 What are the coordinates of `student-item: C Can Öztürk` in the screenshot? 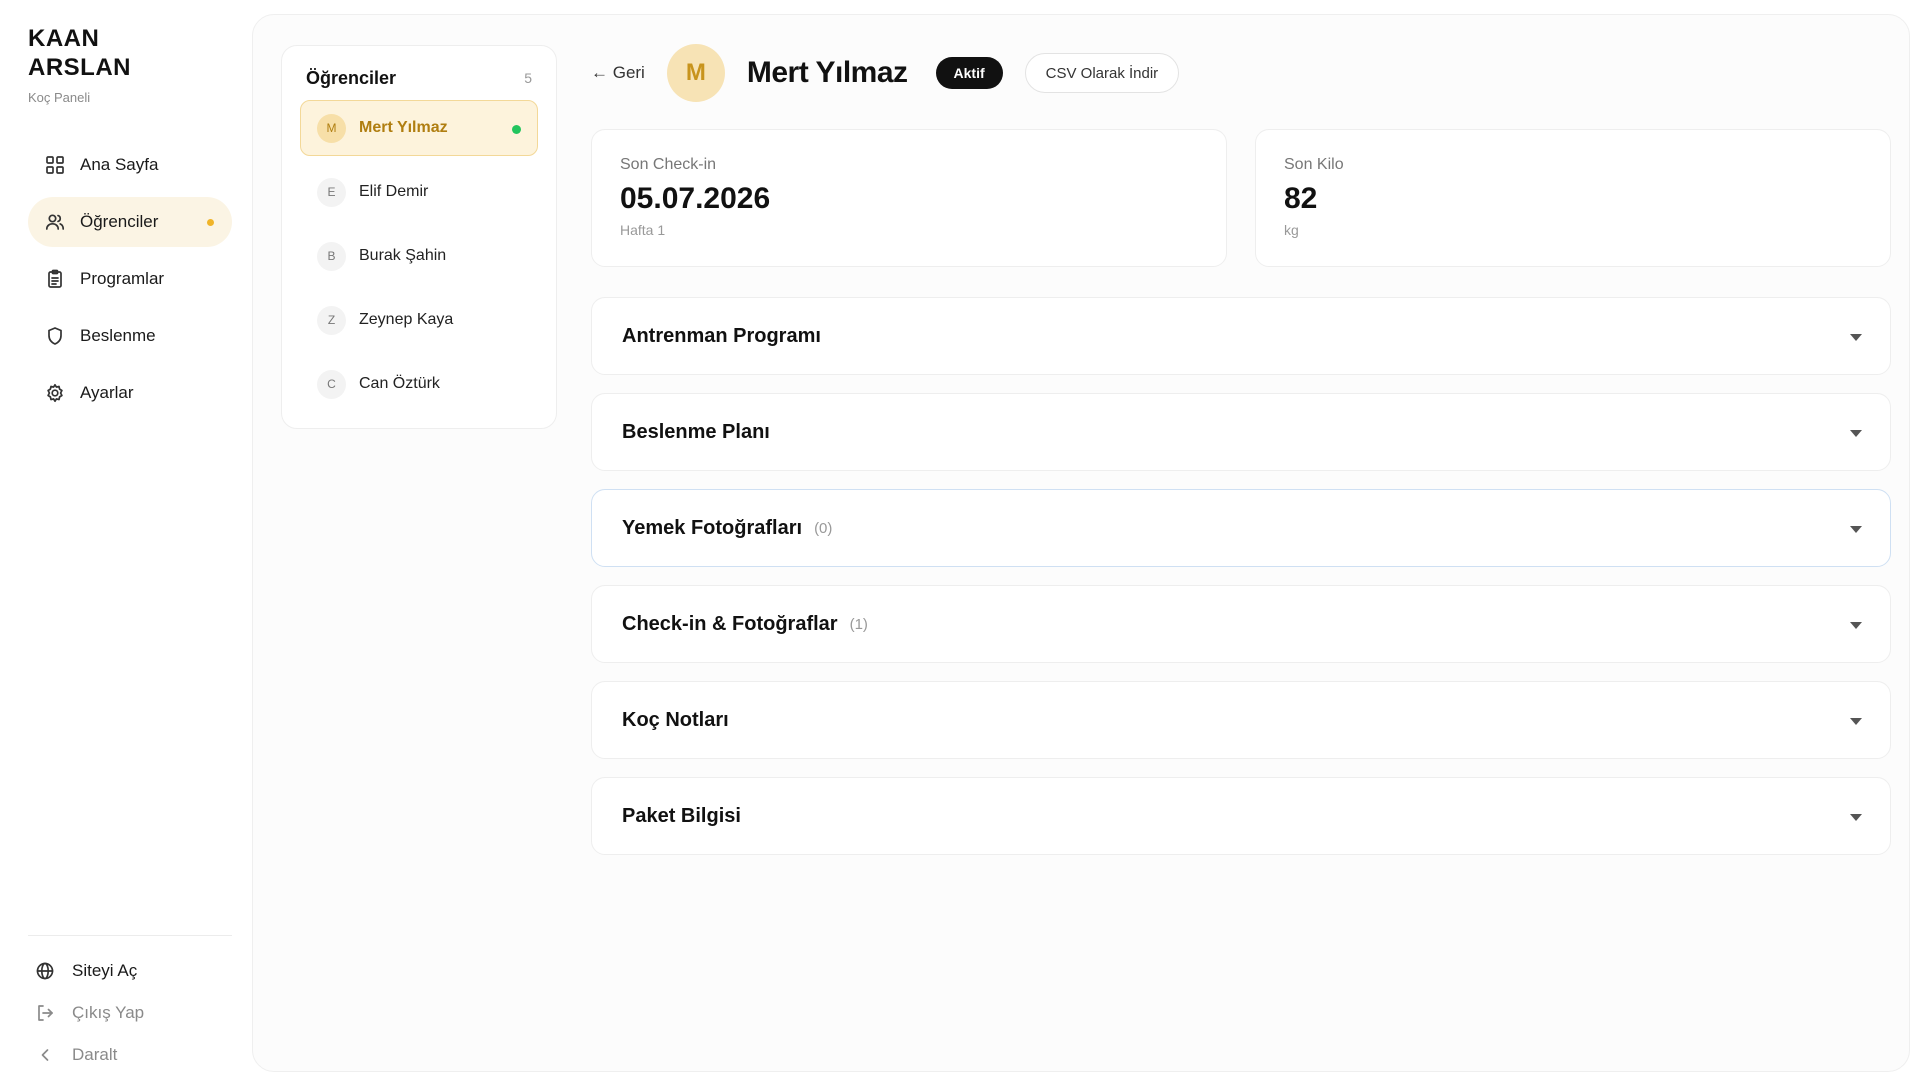 It's located at (419, 384).